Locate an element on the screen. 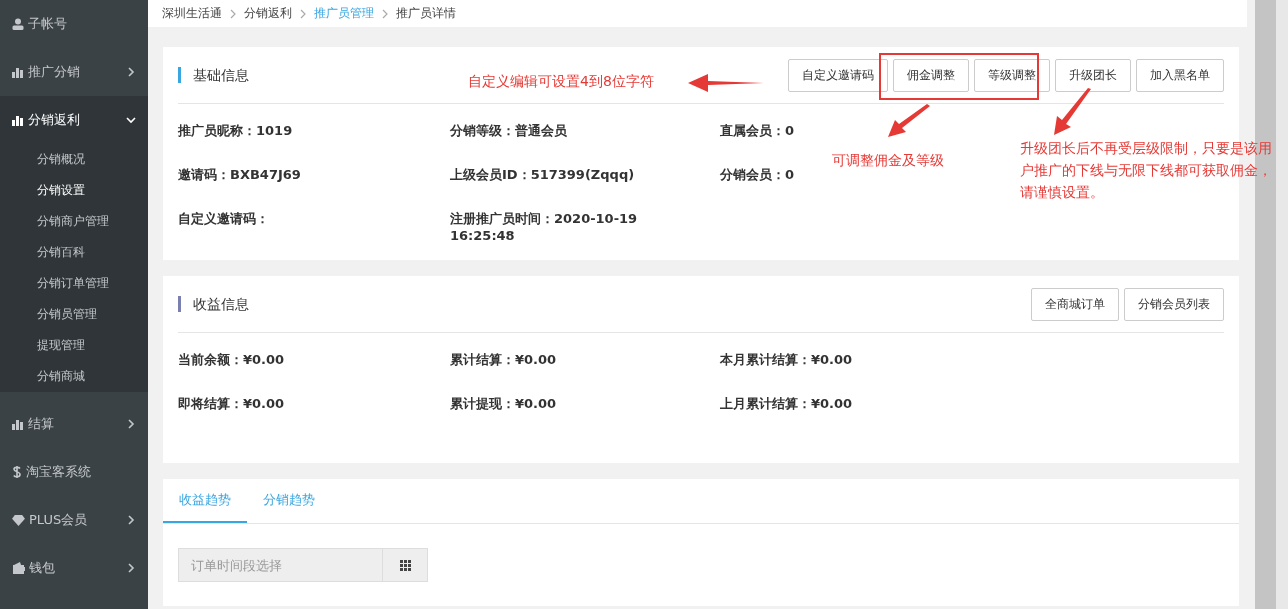 The width and height of the screenshot is (1288, 609). action-button: 佣金调整 is located at coordinates (931, 75).